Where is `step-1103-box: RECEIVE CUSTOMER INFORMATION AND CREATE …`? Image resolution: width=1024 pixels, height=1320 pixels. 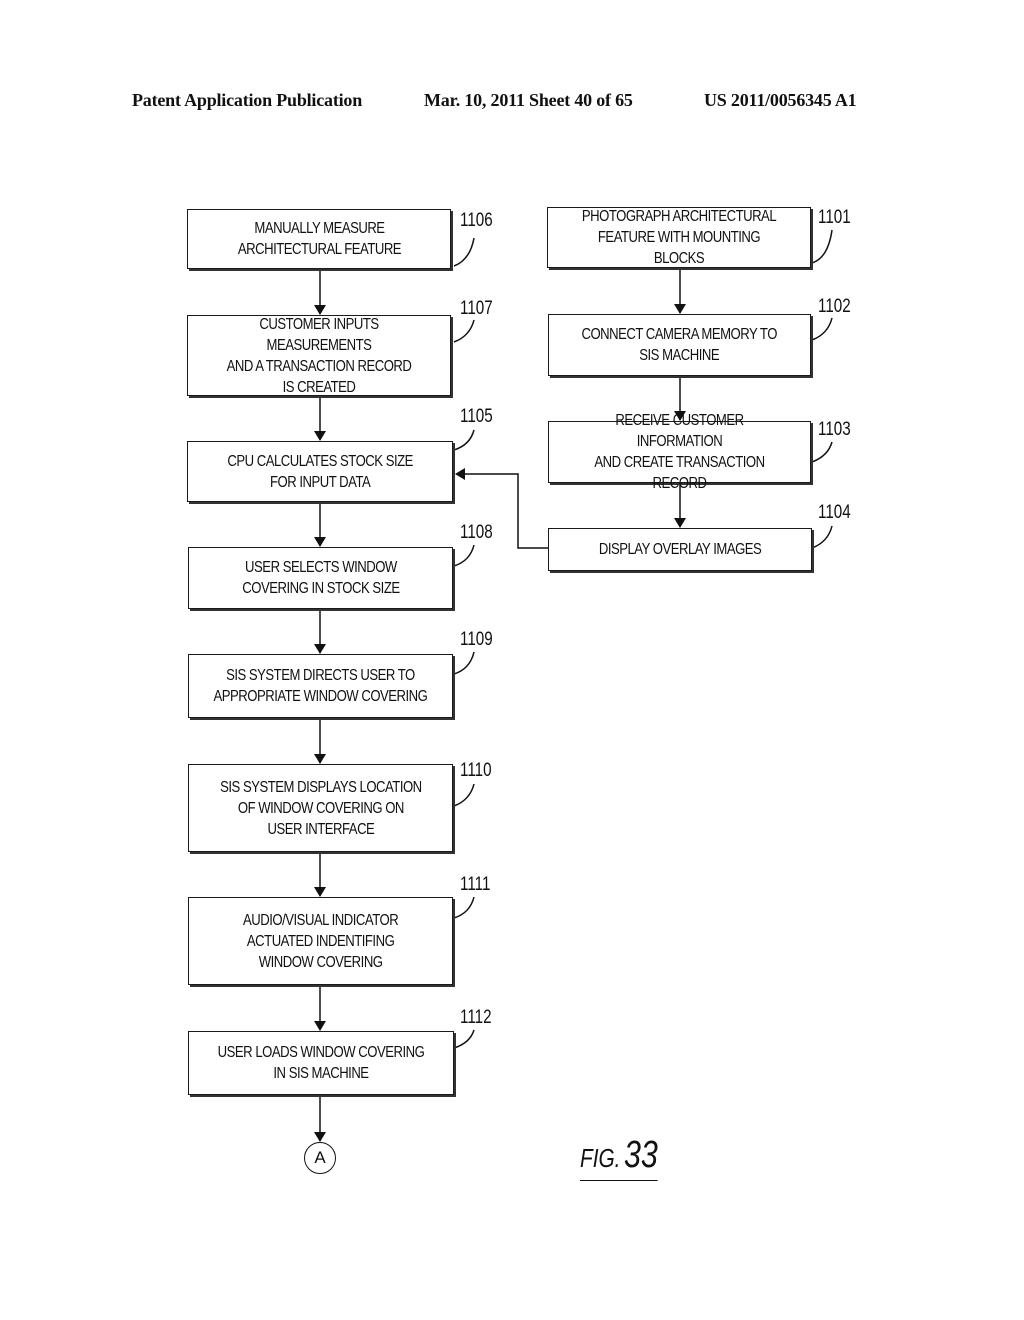 step-1103-box: RECEIVE CUSTOMER INFORMATION AND CREATE … is located at coordinates (679, 452).